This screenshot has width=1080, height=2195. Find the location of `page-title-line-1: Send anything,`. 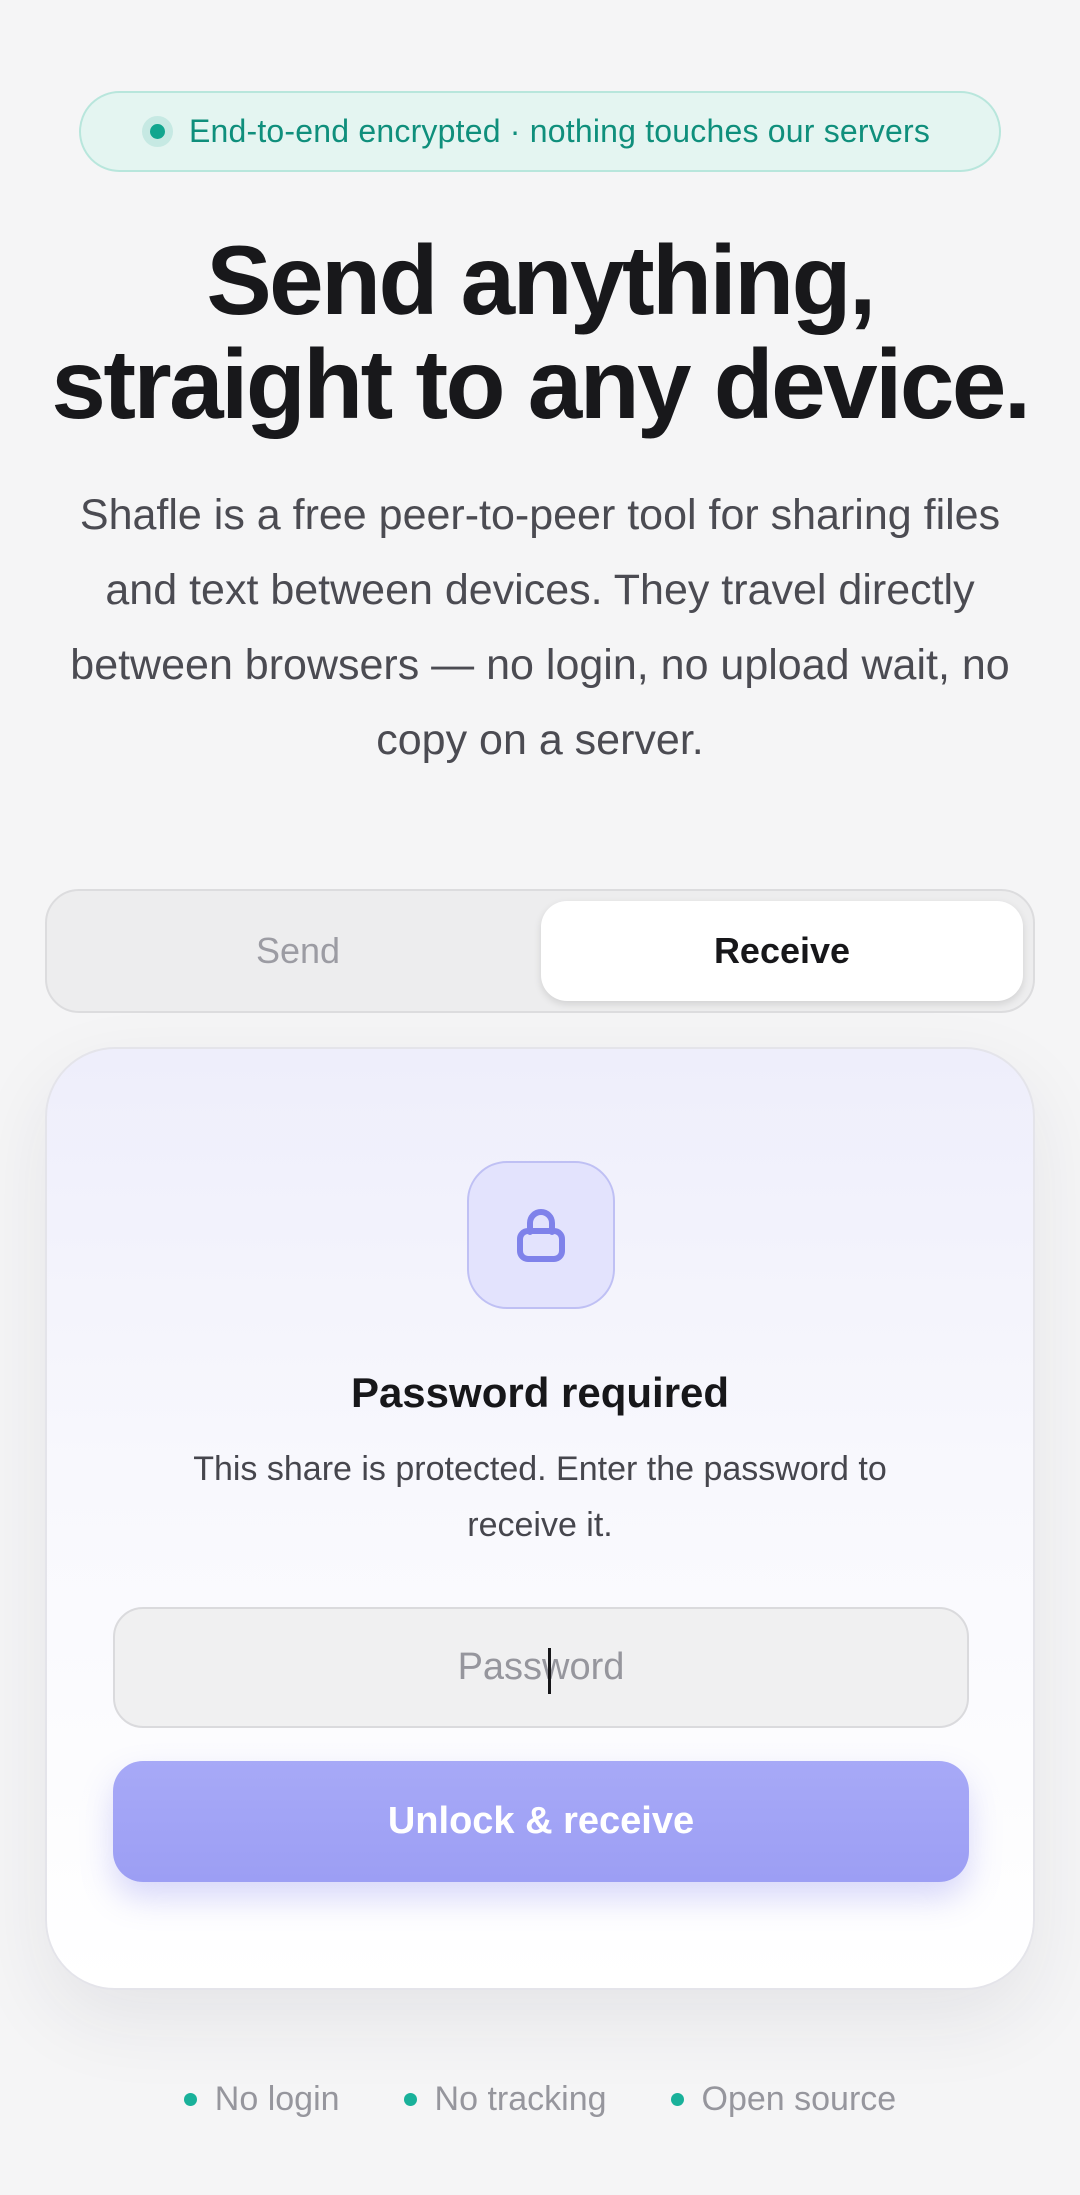

page-title-line-1: Send anything, is located at coordinates (541, 280).